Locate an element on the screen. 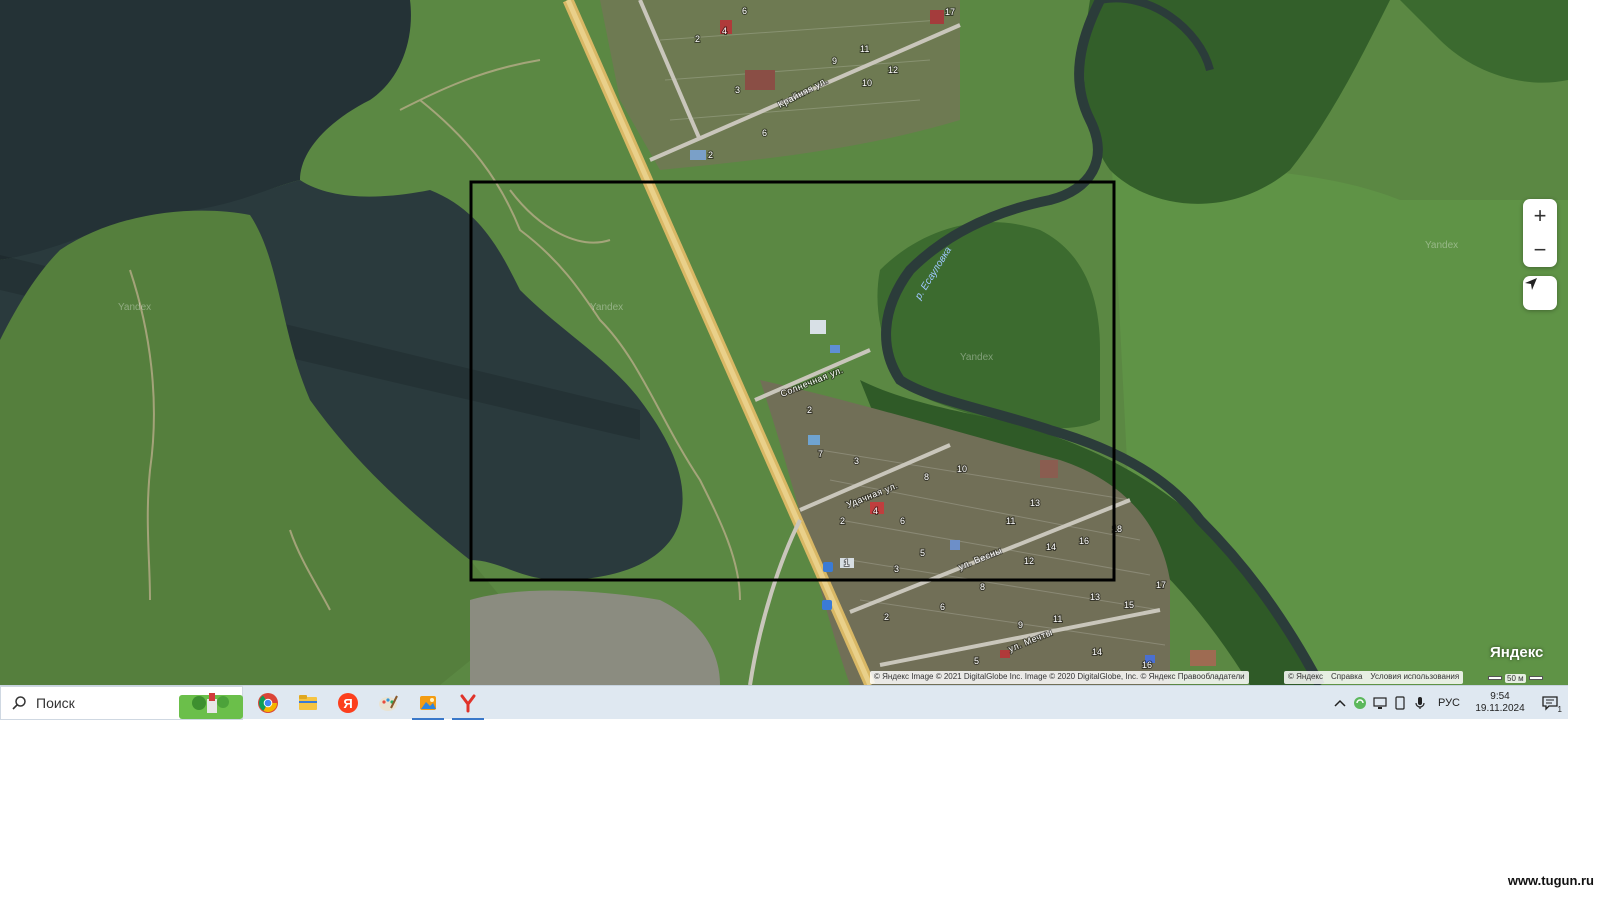 The width and height of the screenshot is (1600, 900). taskbar-app-explorer is located at coordinates (308, 703).